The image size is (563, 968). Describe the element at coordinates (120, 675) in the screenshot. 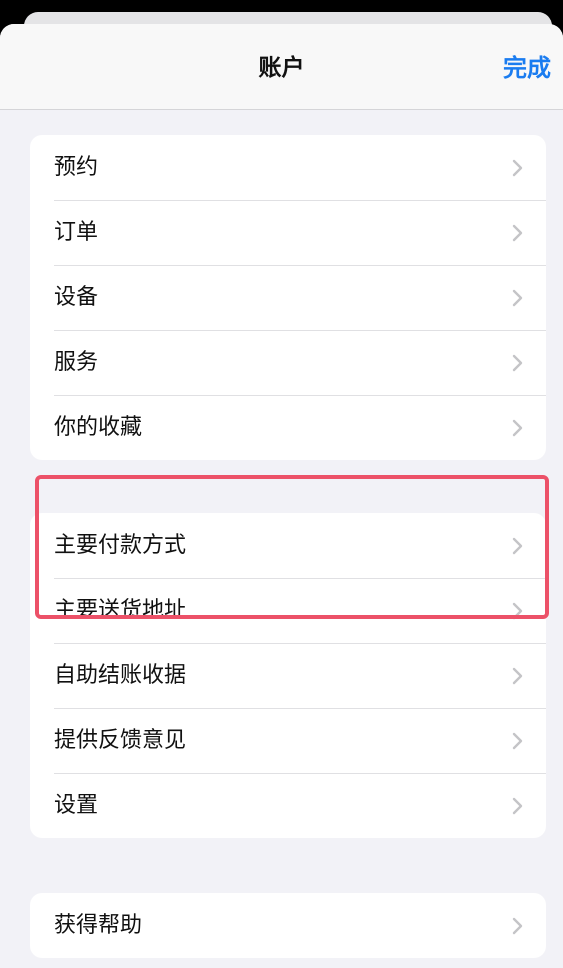

I see `list-item-label: 自助结账收据` at that location.